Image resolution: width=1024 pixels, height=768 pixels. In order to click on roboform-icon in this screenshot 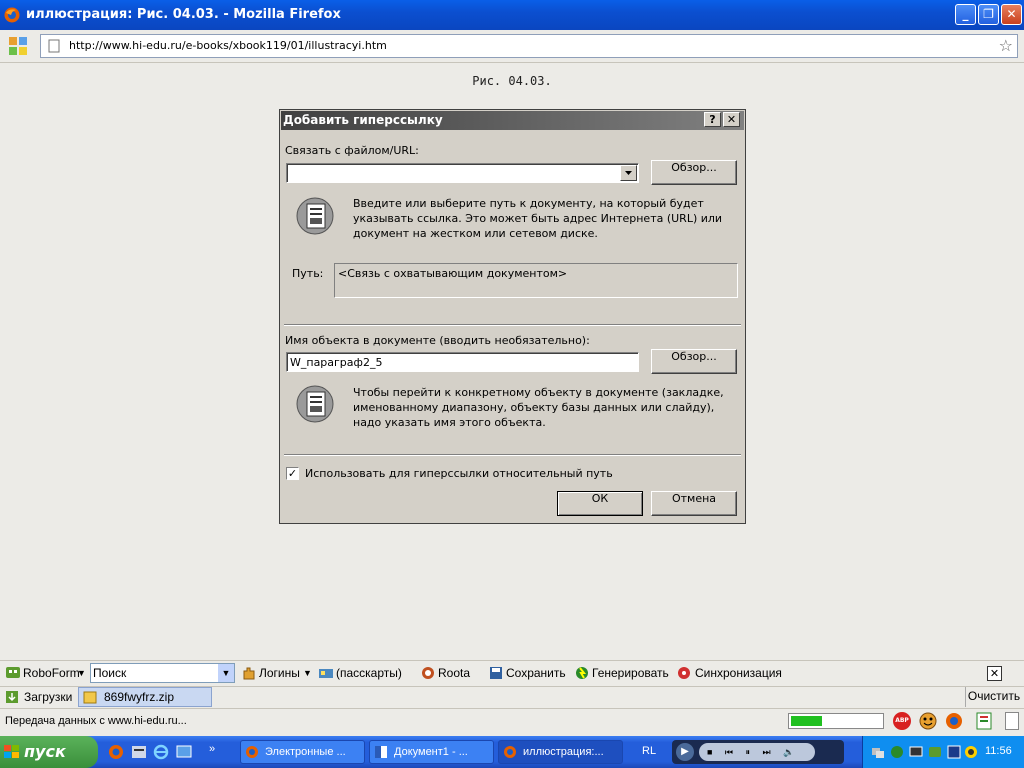, I will do `click(13, 672)`.